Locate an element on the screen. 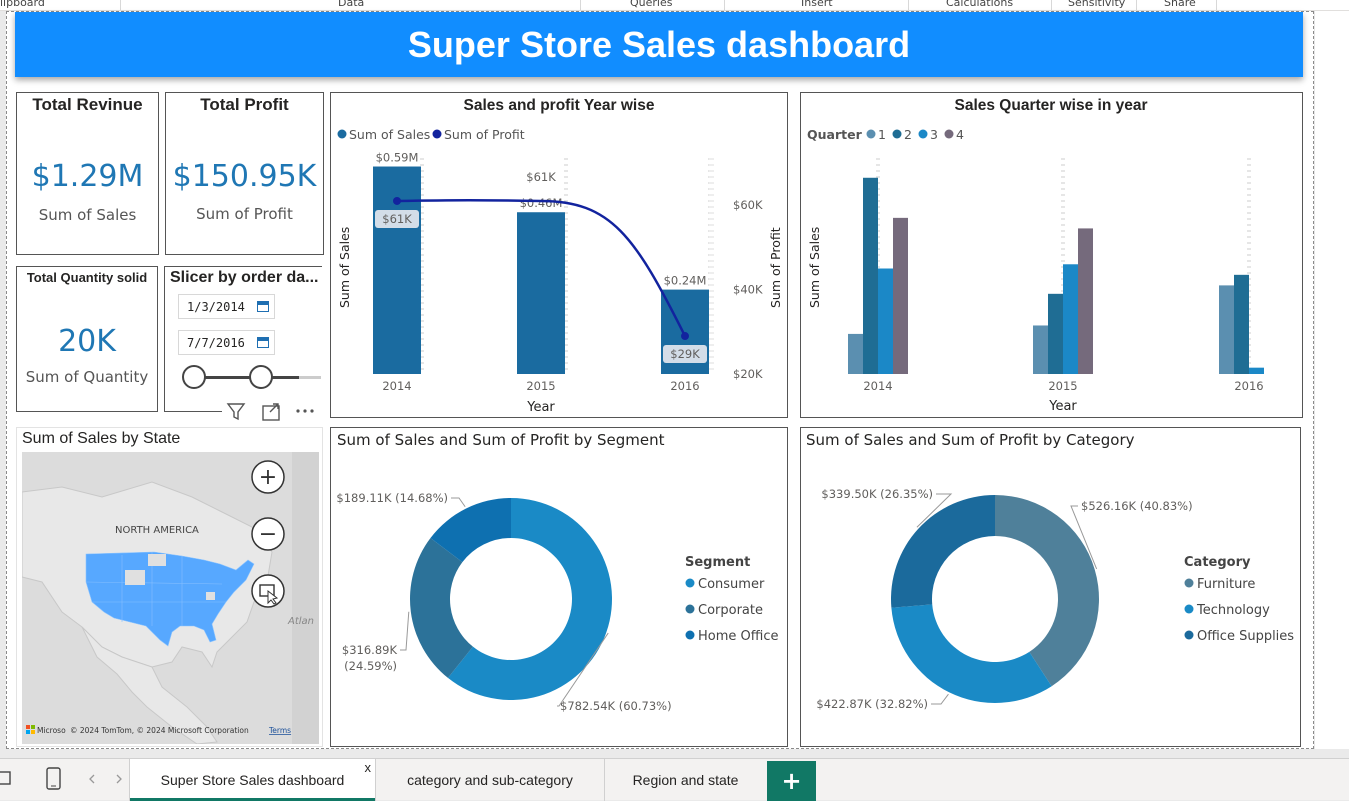  kpi-profit-title: Total Profit is located at coordinates (244, 104).